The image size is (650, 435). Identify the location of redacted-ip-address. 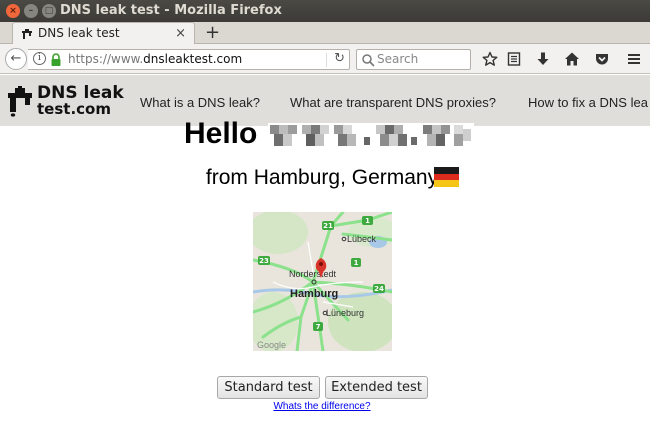
(371, 135).